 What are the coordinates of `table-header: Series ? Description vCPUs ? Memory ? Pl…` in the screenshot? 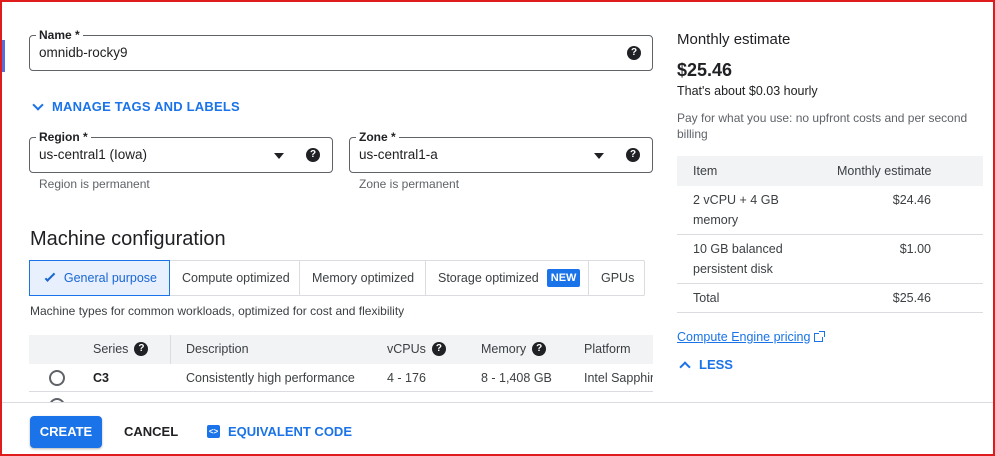 It's located at (341, 349).